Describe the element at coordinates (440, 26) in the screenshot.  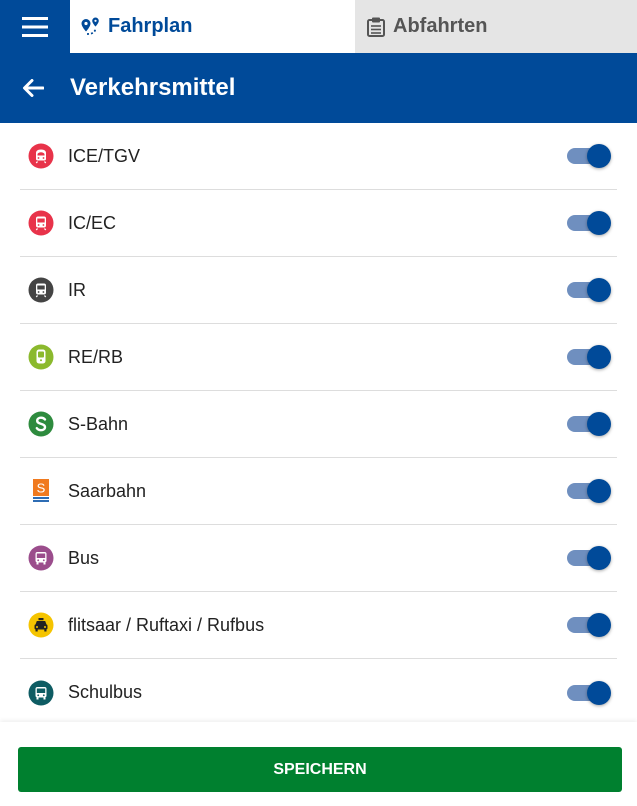
I see `tab-abfahrten-label: Abfahrten` at that location.